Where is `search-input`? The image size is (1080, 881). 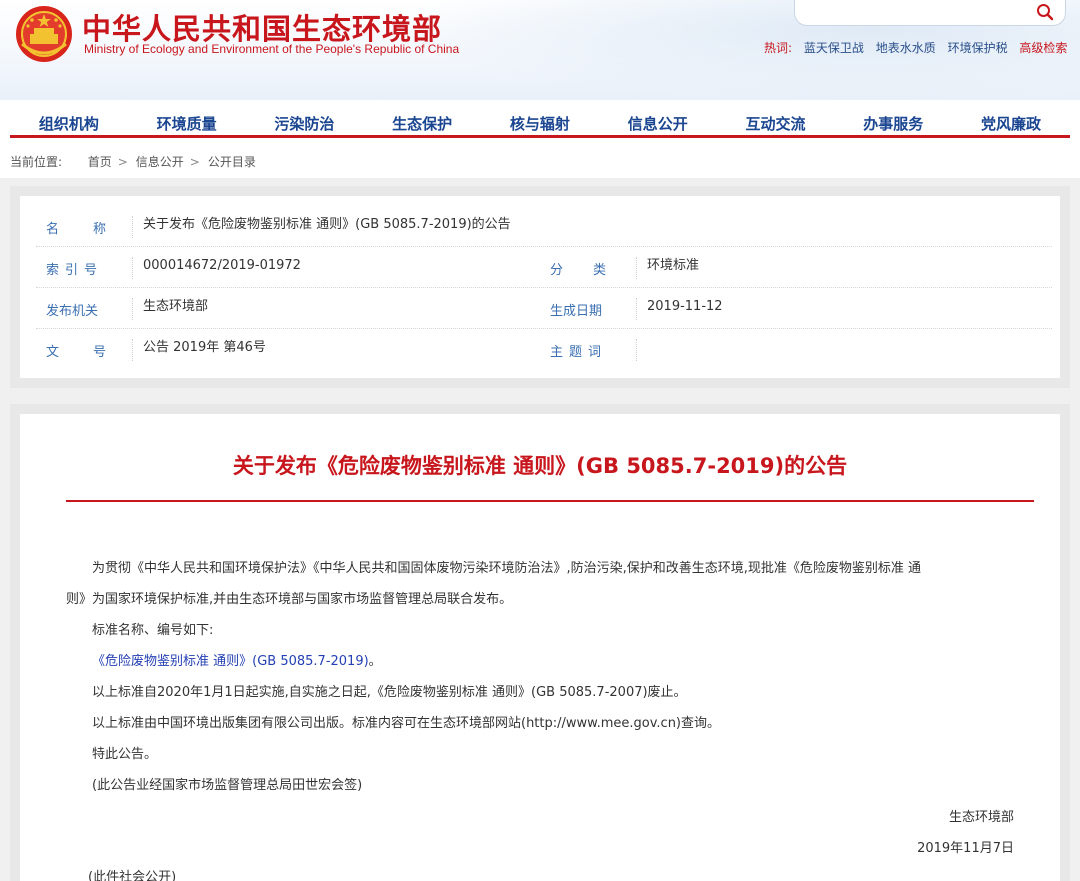
search-input is located at coordinates (915, 12).